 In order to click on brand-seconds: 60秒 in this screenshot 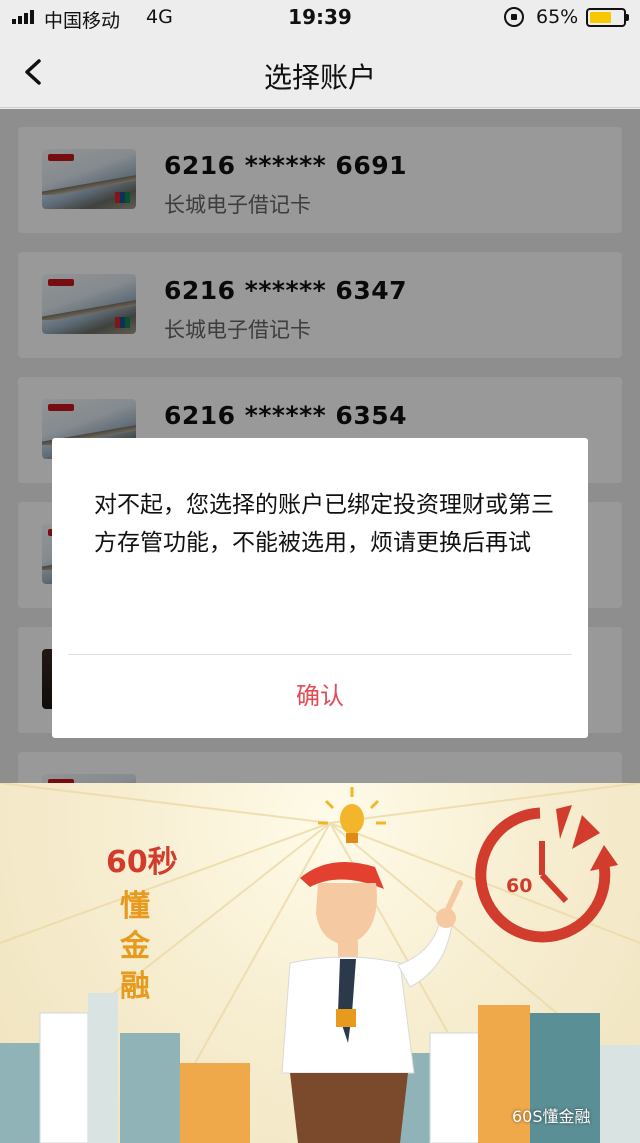, I will do `click(142, 862)`.